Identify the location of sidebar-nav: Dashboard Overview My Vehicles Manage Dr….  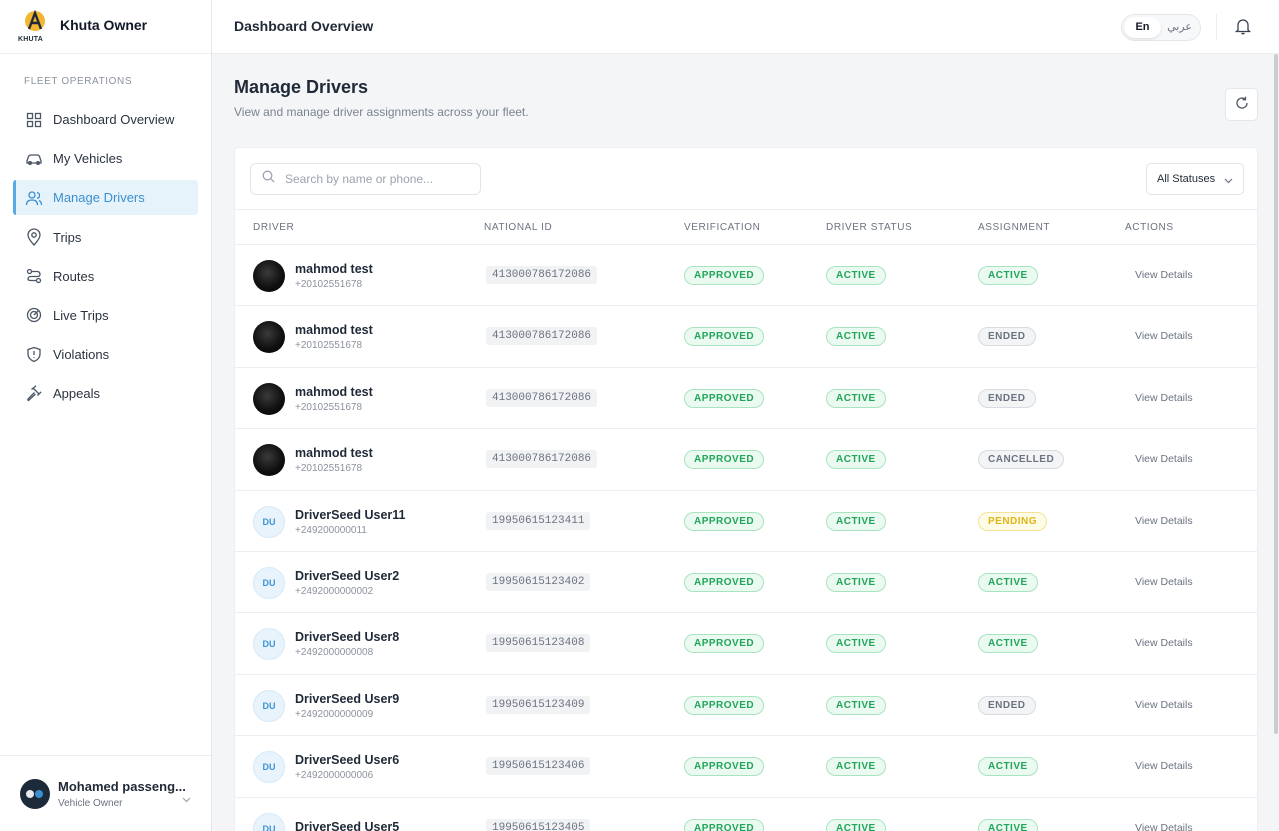
(105, 259).